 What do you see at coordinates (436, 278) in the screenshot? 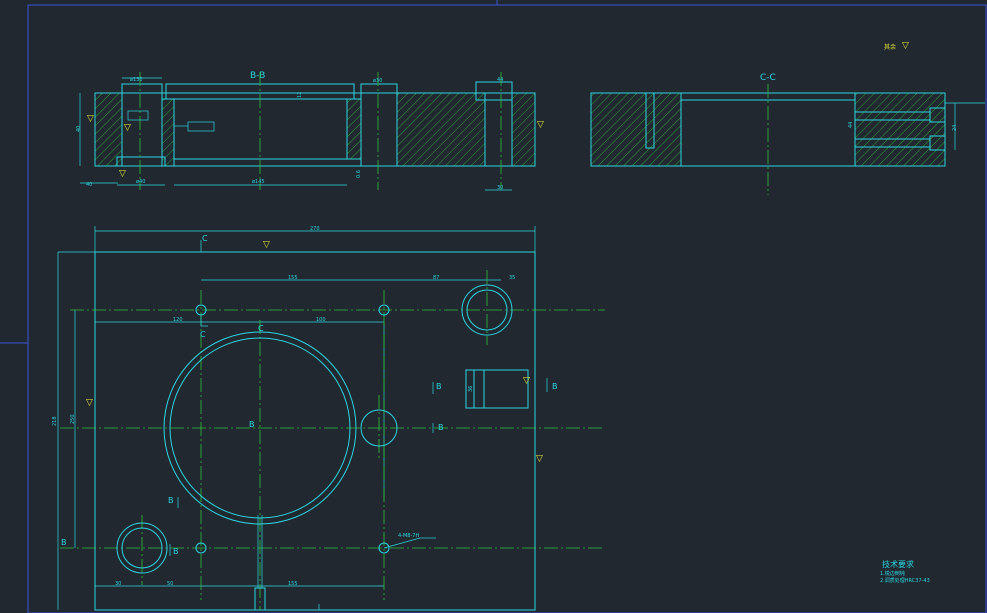
I see `dim-87: 87` at bounding box center [436, 278].